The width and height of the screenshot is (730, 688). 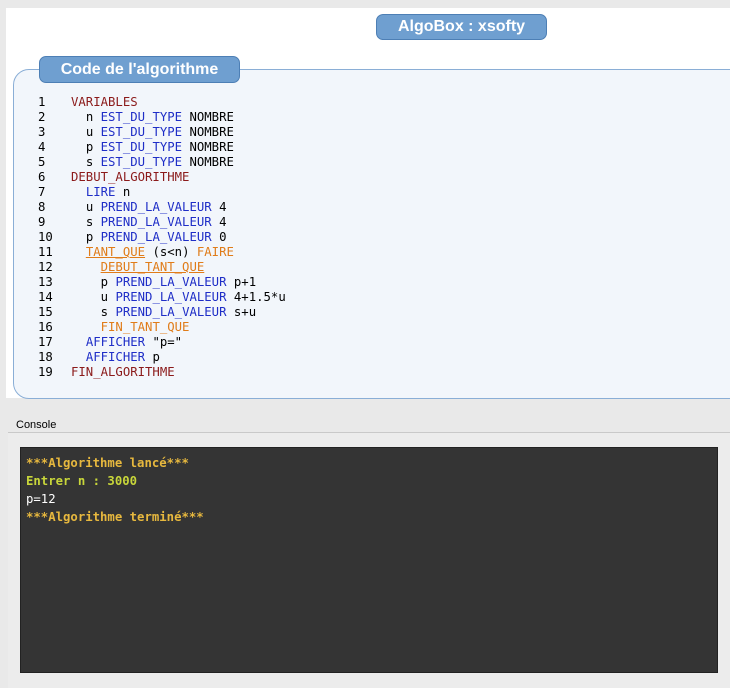 I want to click on code-token: (s<n), so click(x=171, y=252).